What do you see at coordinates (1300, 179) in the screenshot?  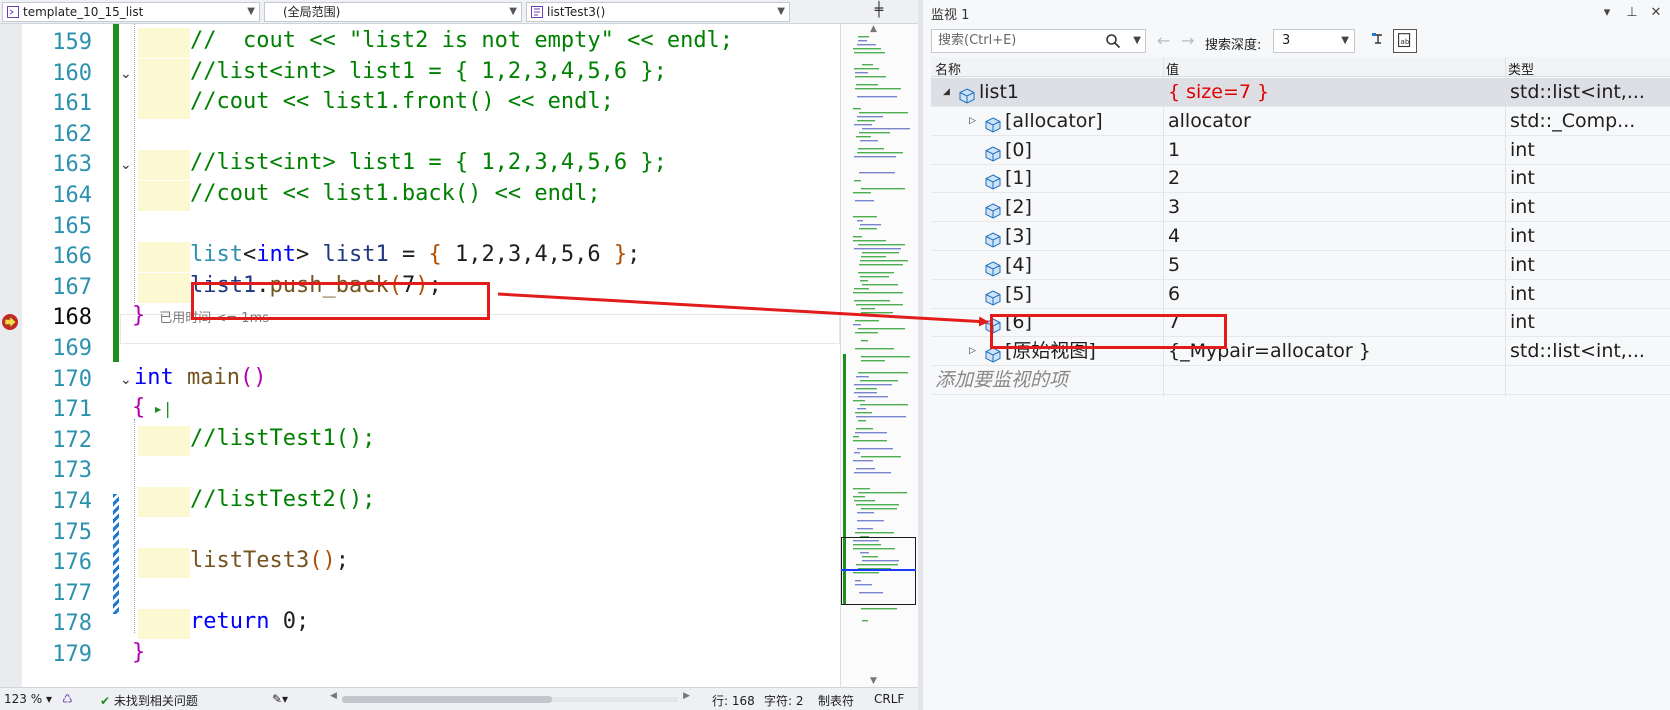 I see `watch-row: [1] 2 int` at bounding box center [1300, 179].